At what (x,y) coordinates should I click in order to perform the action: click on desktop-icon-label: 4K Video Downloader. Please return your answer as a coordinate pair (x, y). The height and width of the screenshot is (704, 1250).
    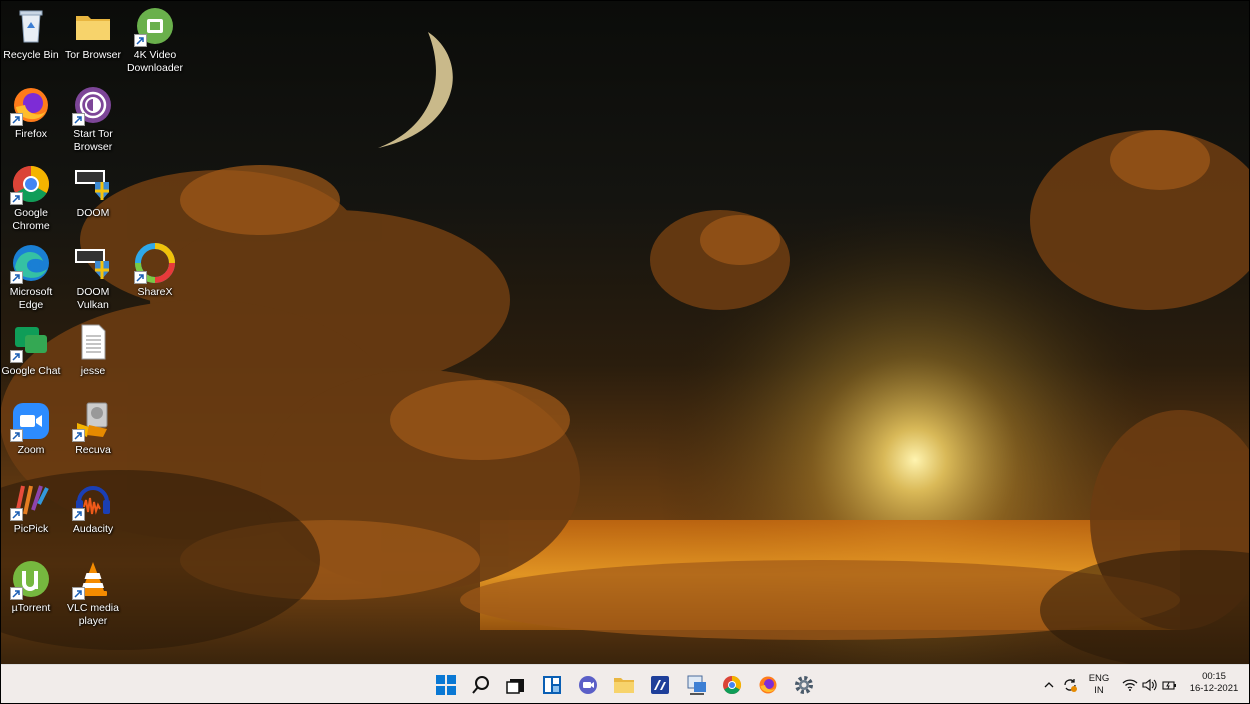
    Looking at the image, I should click on (155, 61).